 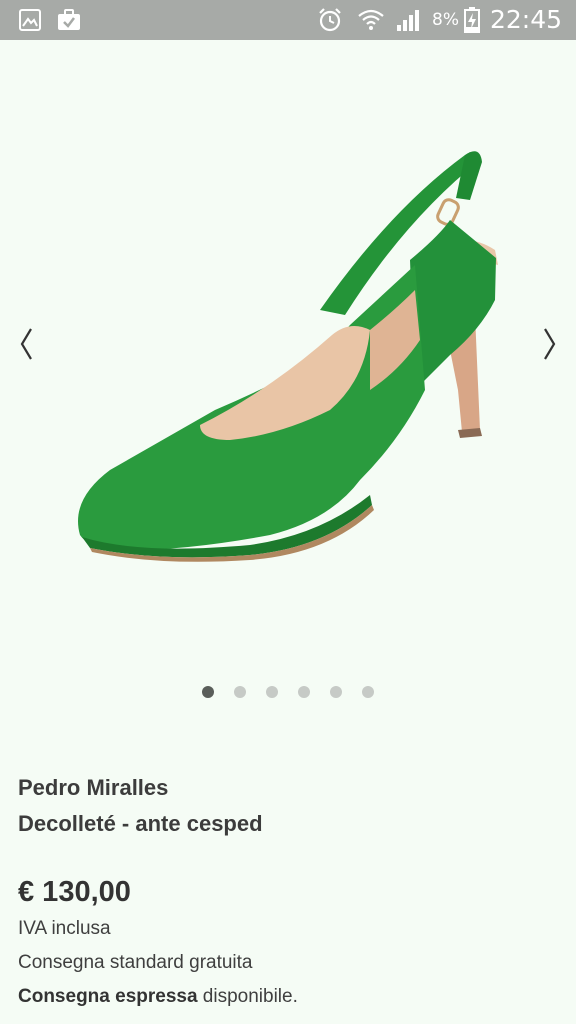 I want to click on signal-icon, so click(x=408, y=20).